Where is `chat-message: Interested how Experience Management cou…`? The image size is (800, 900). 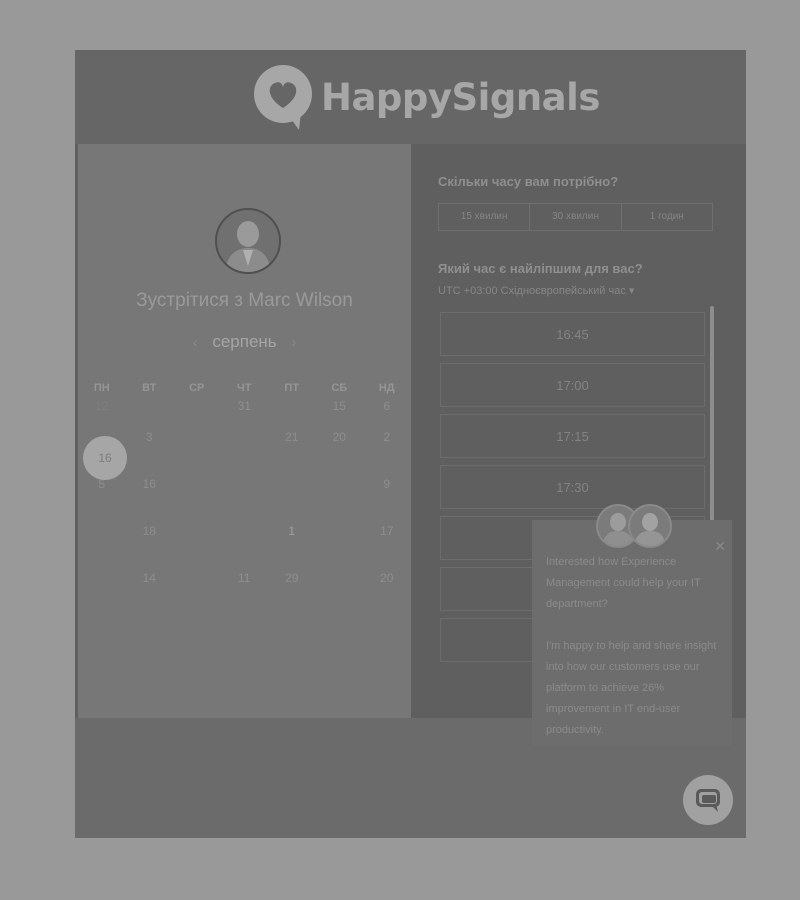 chat-message: Interested how Experience Management cou… is located at coordinates (634, 646).